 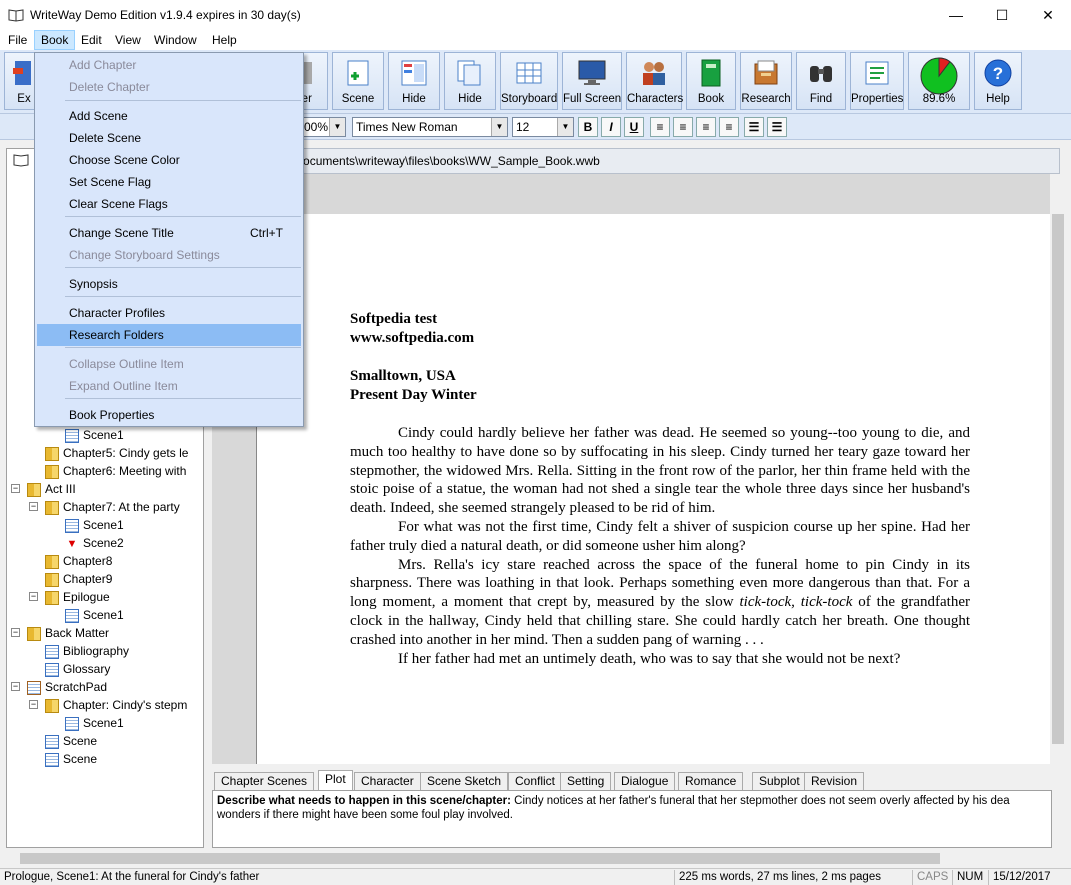 I want to click on horizontal-scrollbar, so click(x=537, y=858).